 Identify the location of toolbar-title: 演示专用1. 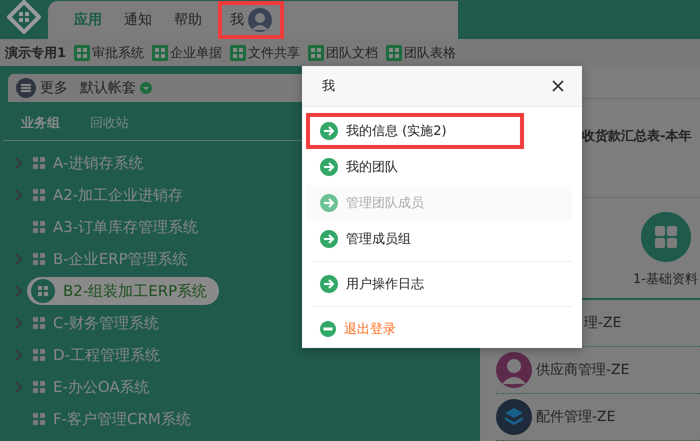
(35, 53).